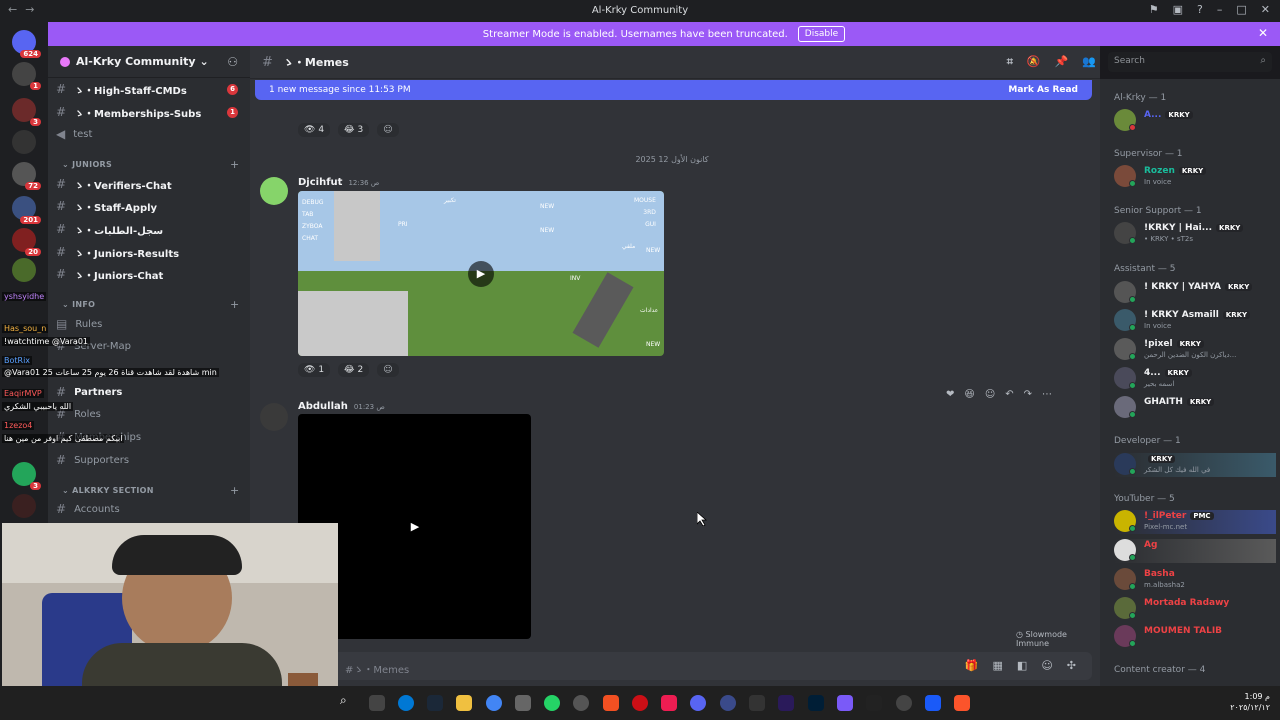 The image size is (1280, 720). I want to click on forward-icon: ↷, so click(1028, 394).